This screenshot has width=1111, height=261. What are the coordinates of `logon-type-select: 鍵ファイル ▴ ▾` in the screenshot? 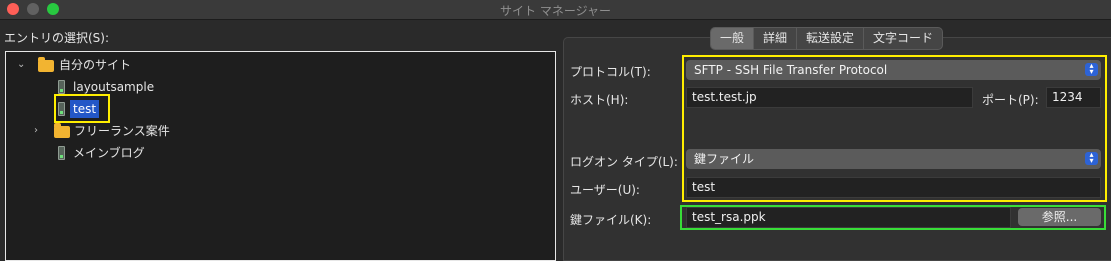 It's located at (893, 159).